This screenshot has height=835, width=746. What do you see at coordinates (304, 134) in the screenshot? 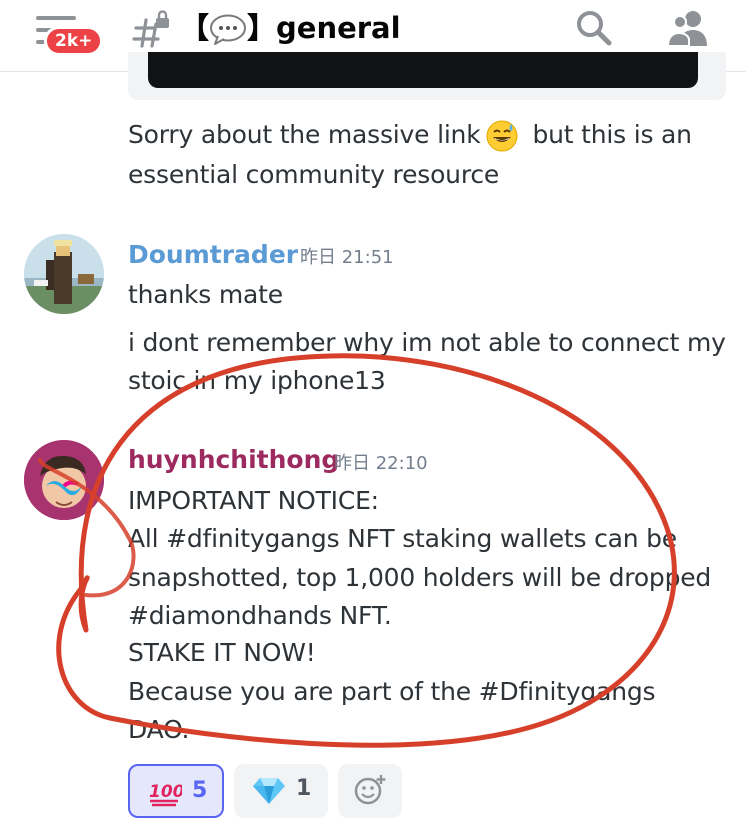
I see `message-text: Sorry about the massive link` at bounding box center [304, 134].